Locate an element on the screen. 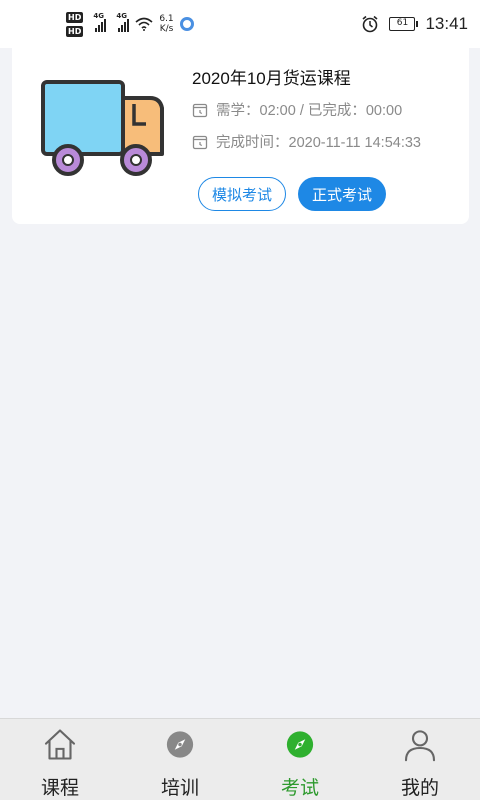 This screenshot has height=800, width=480. truck-icon is located at coordinates (102, 128).